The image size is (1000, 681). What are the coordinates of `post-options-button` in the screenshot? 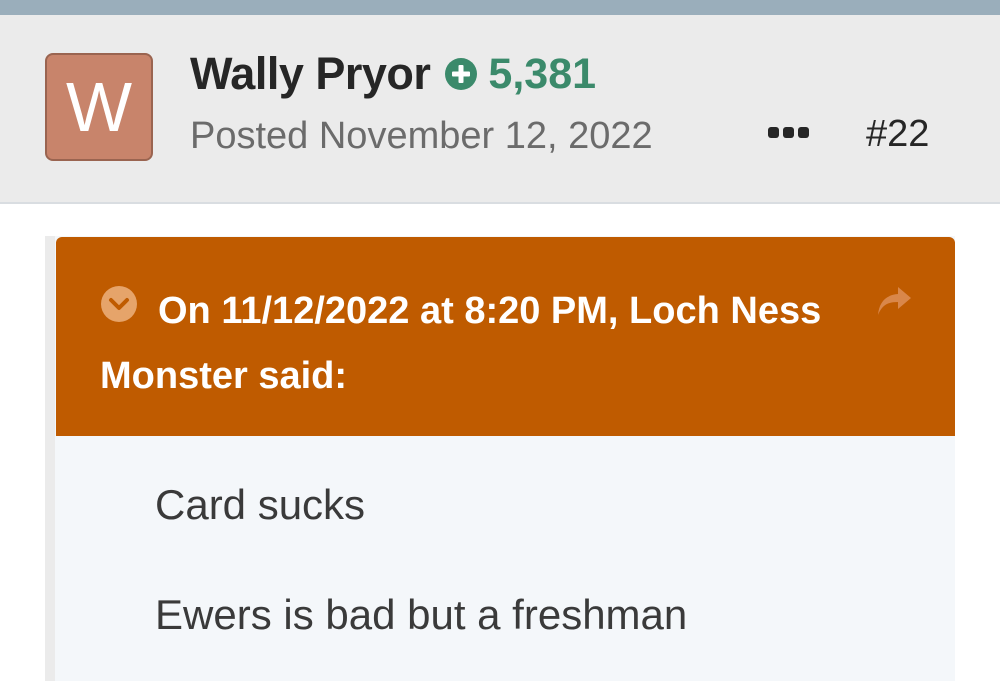 It's located at (789, 133).